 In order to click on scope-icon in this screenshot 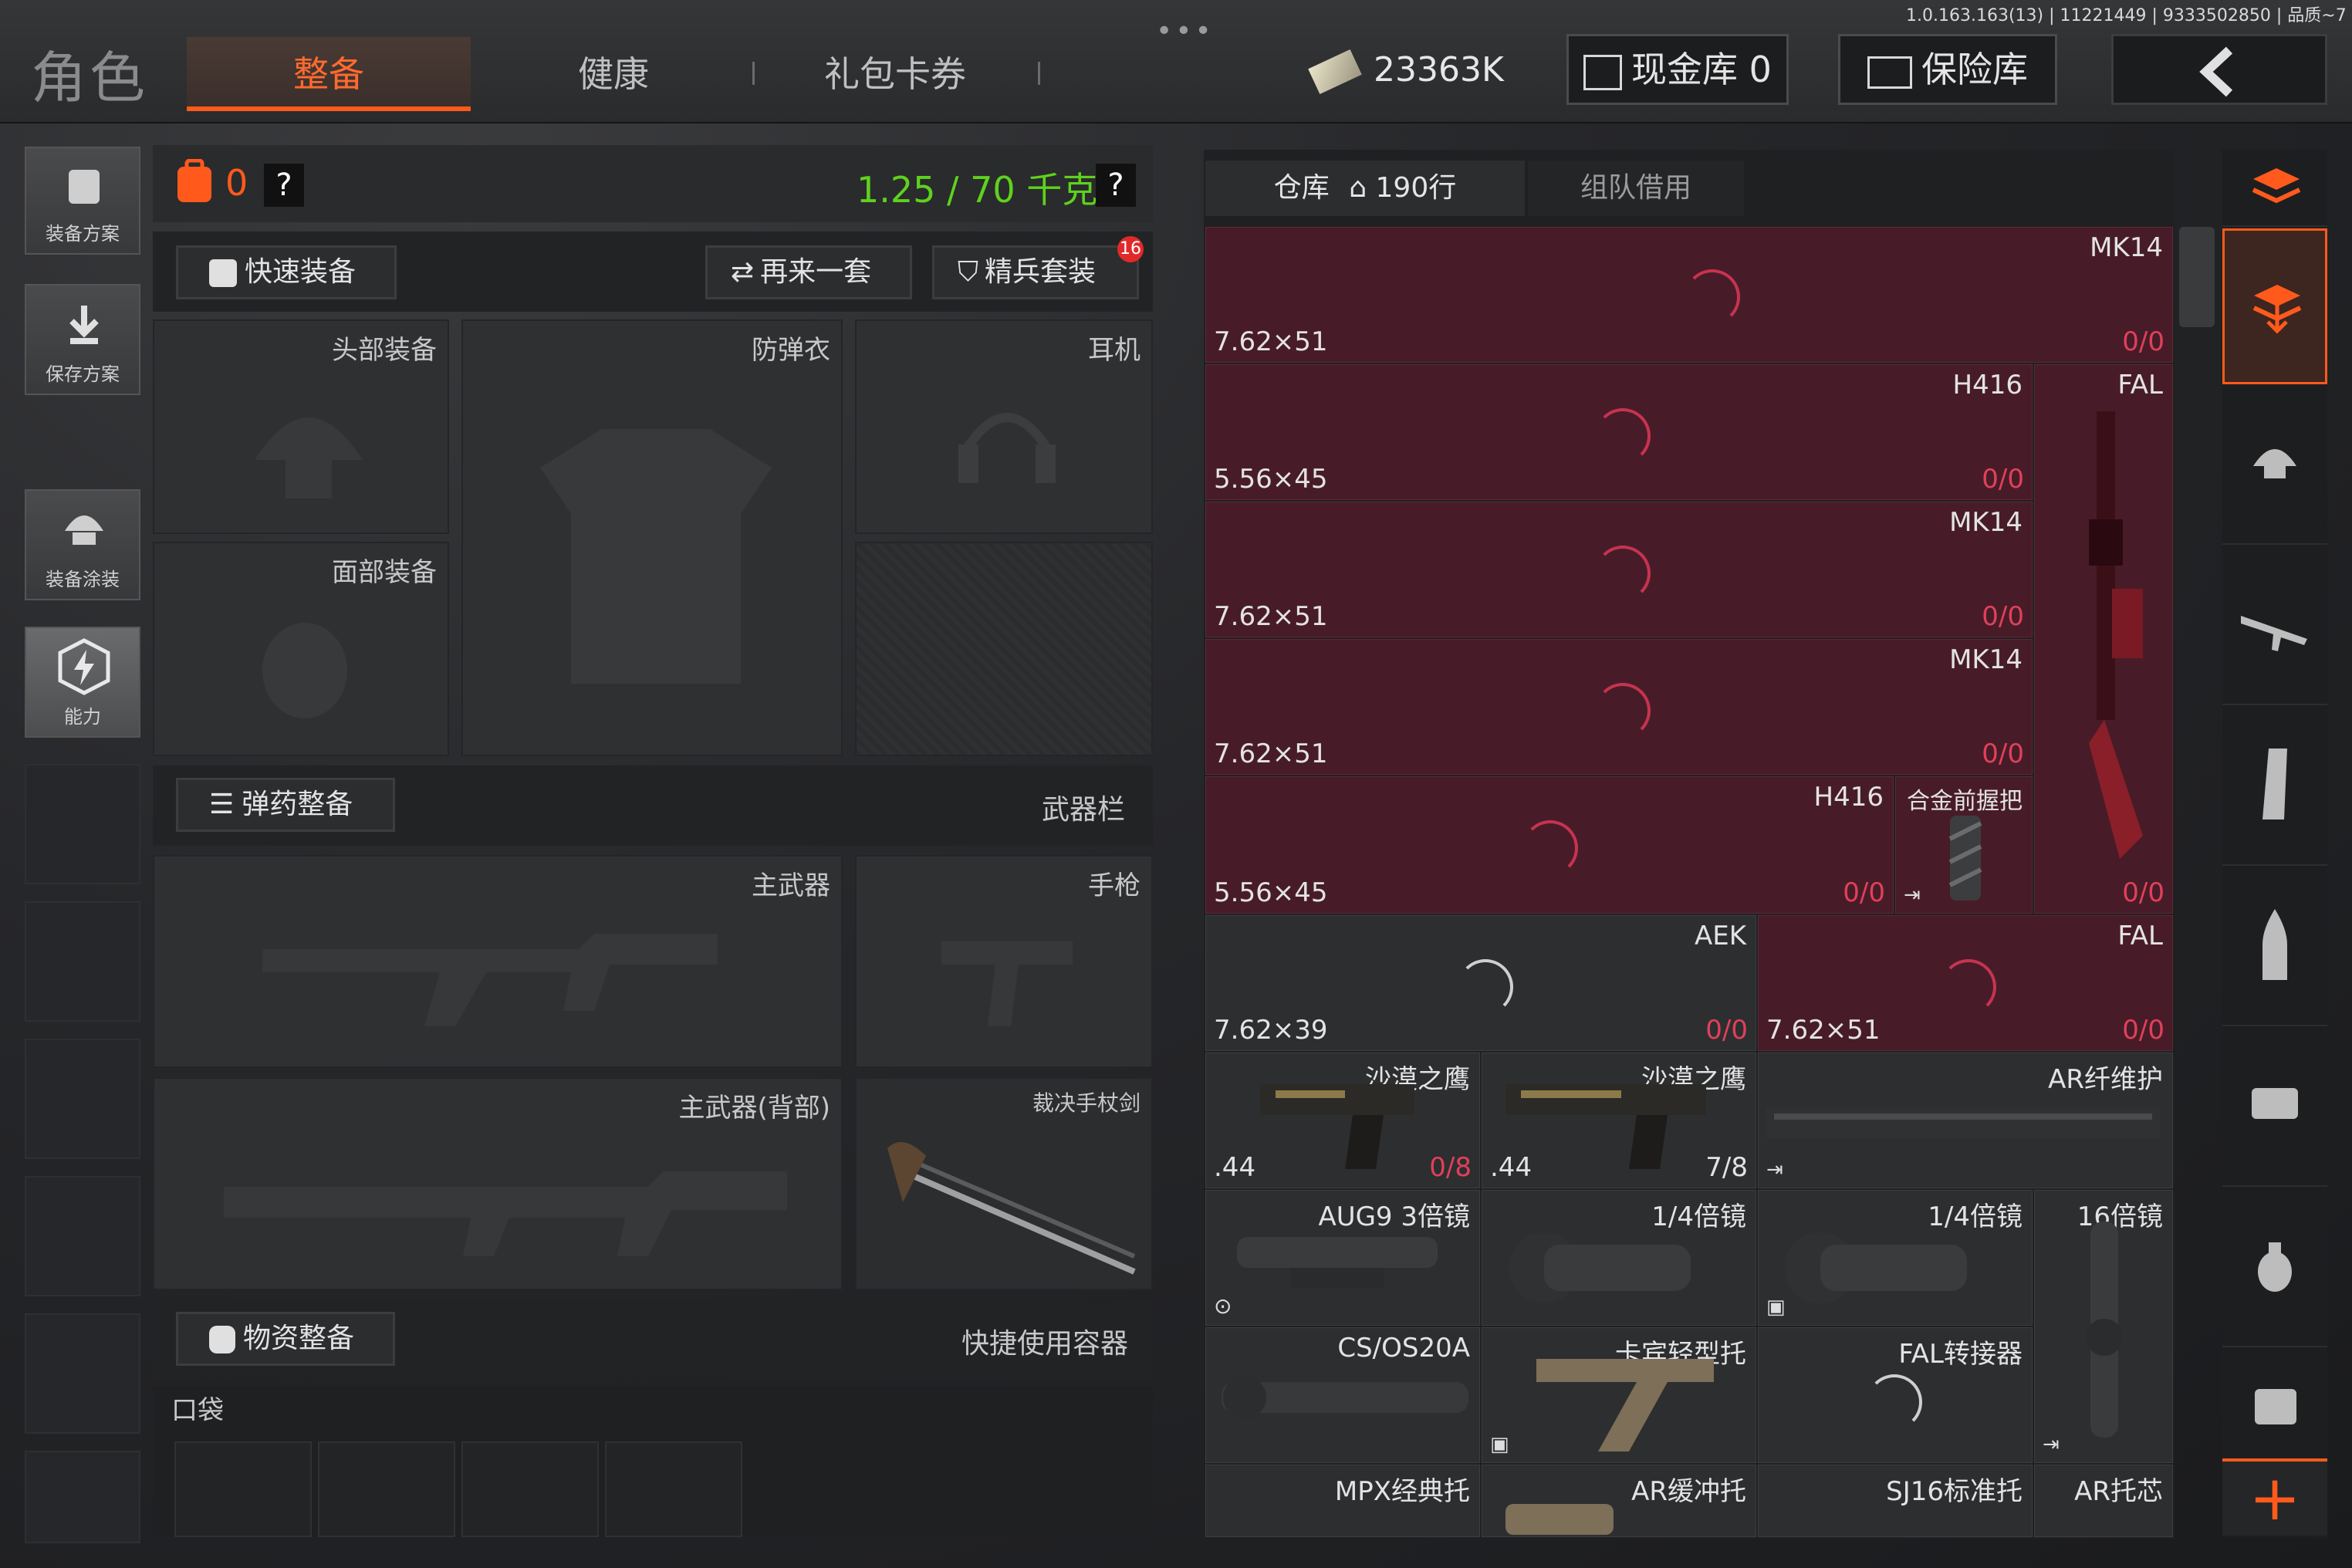, I will do `click(1337, 1262)`.